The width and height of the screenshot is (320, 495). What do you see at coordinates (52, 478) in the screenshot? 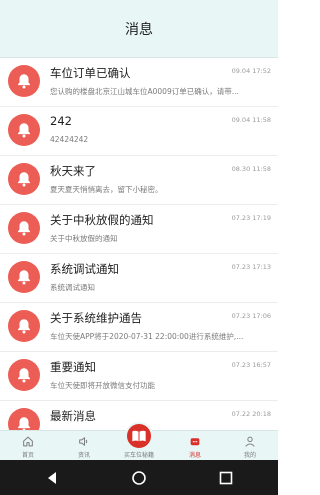
I see `back-icon` at bounding box center [52, 478].